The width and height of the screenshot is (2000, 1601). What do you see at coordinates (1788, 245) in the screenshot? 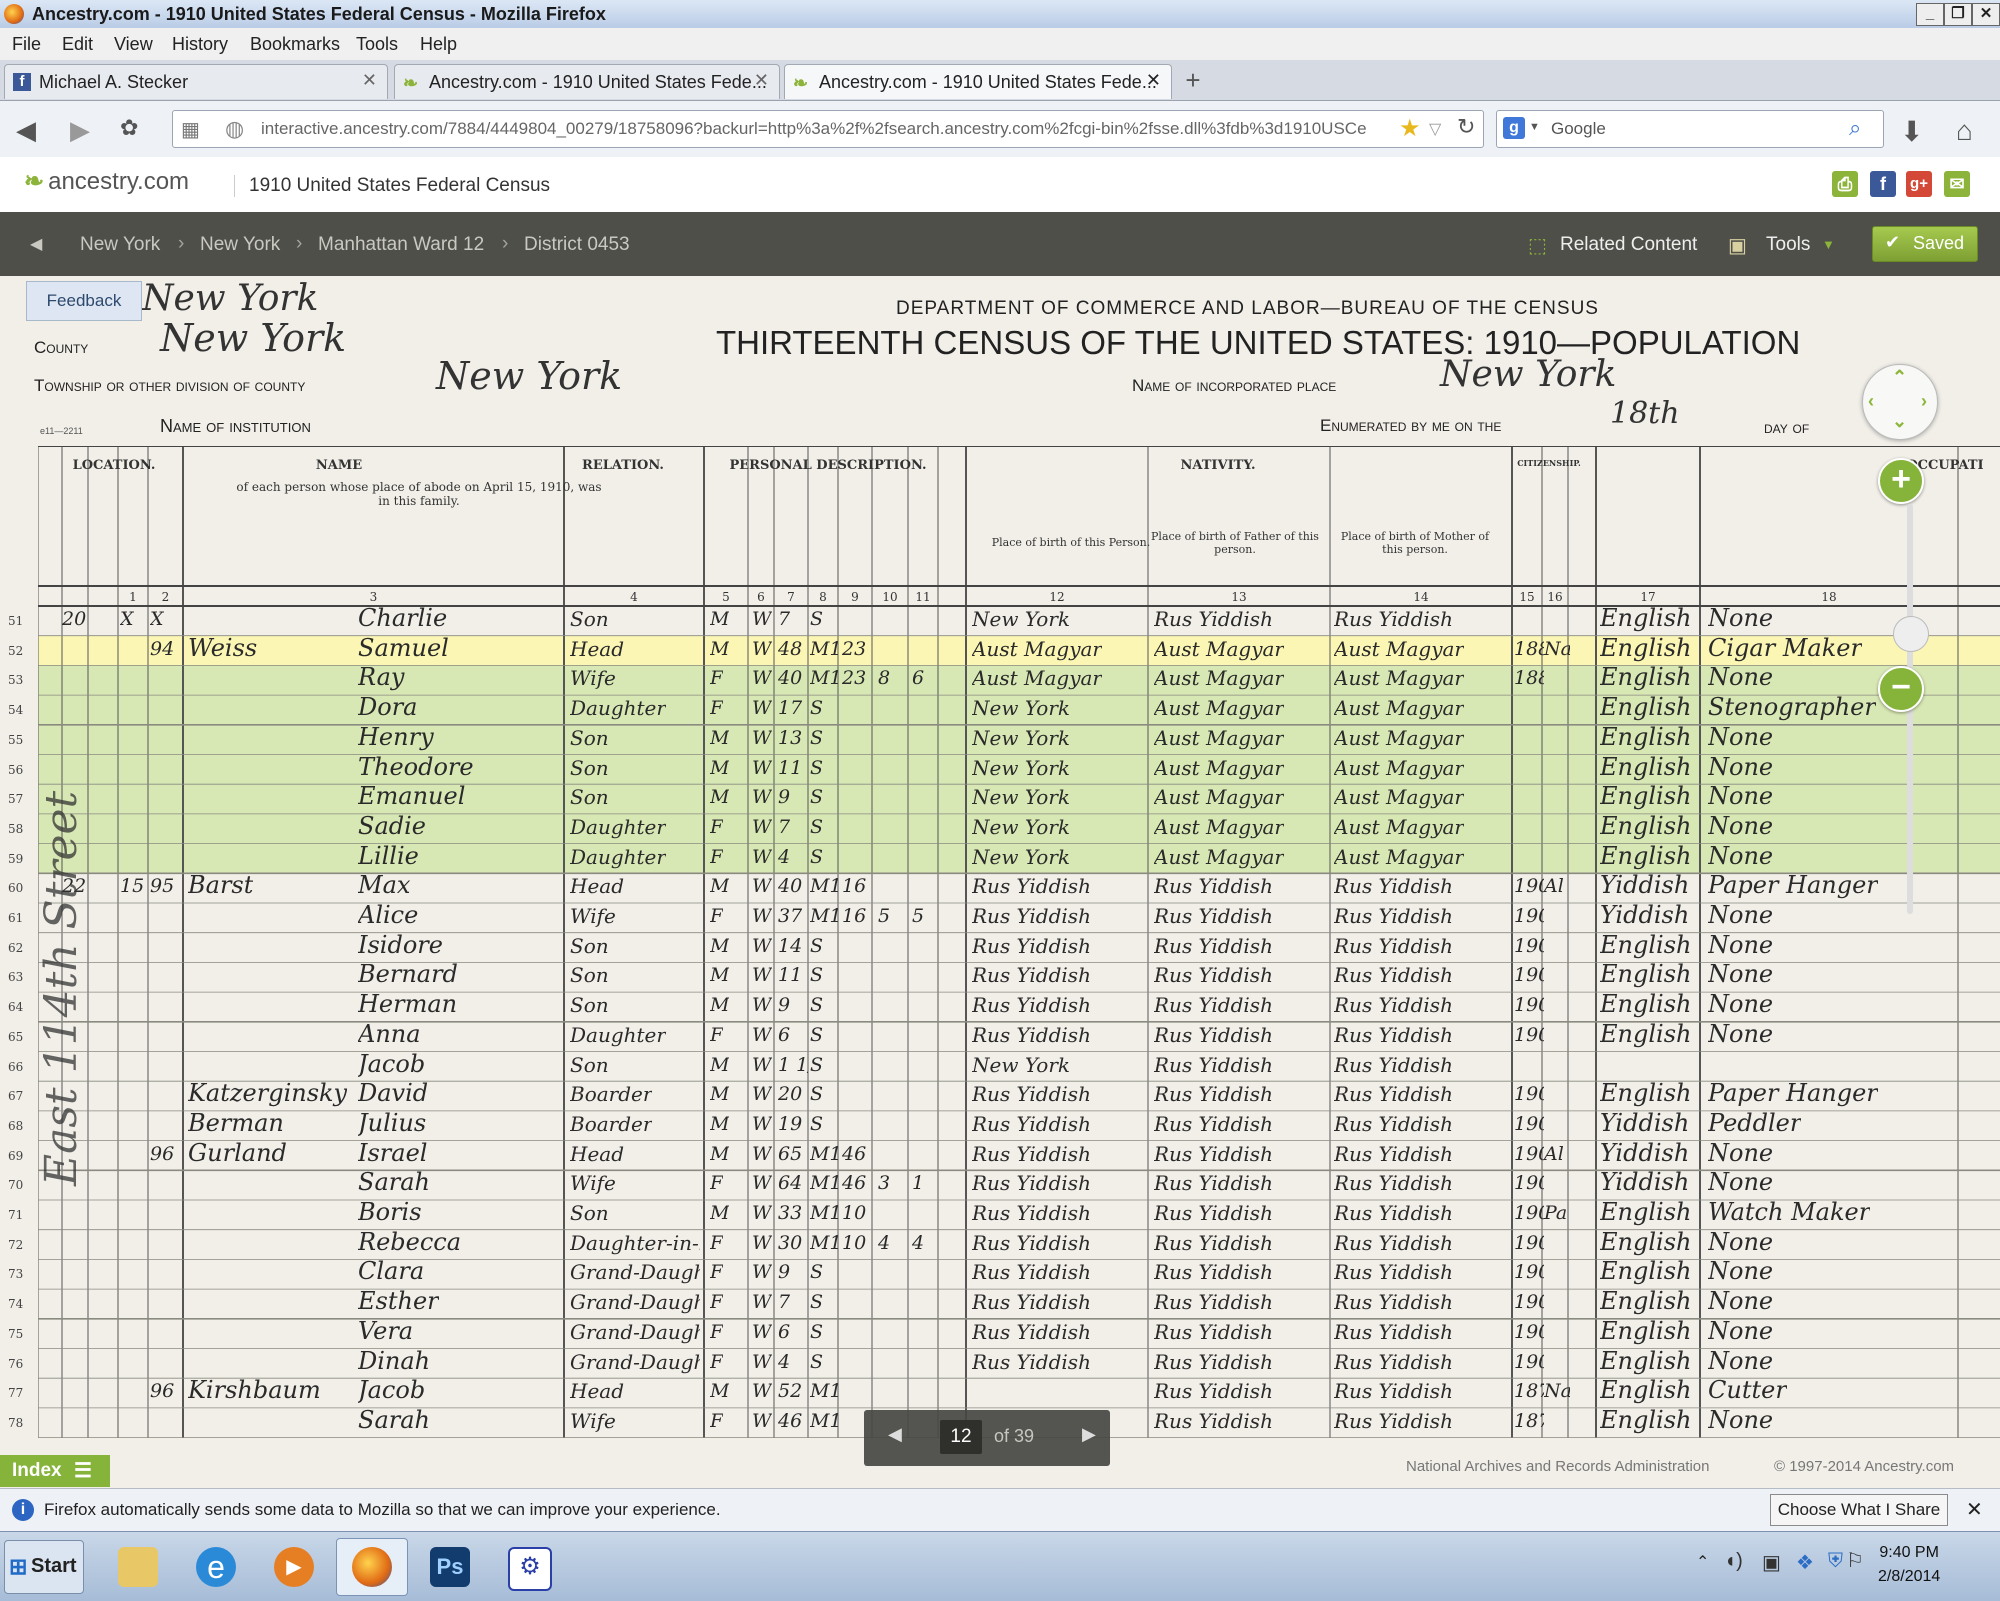
I see `tools-button: Tools` at bounding box center [1788, 245].